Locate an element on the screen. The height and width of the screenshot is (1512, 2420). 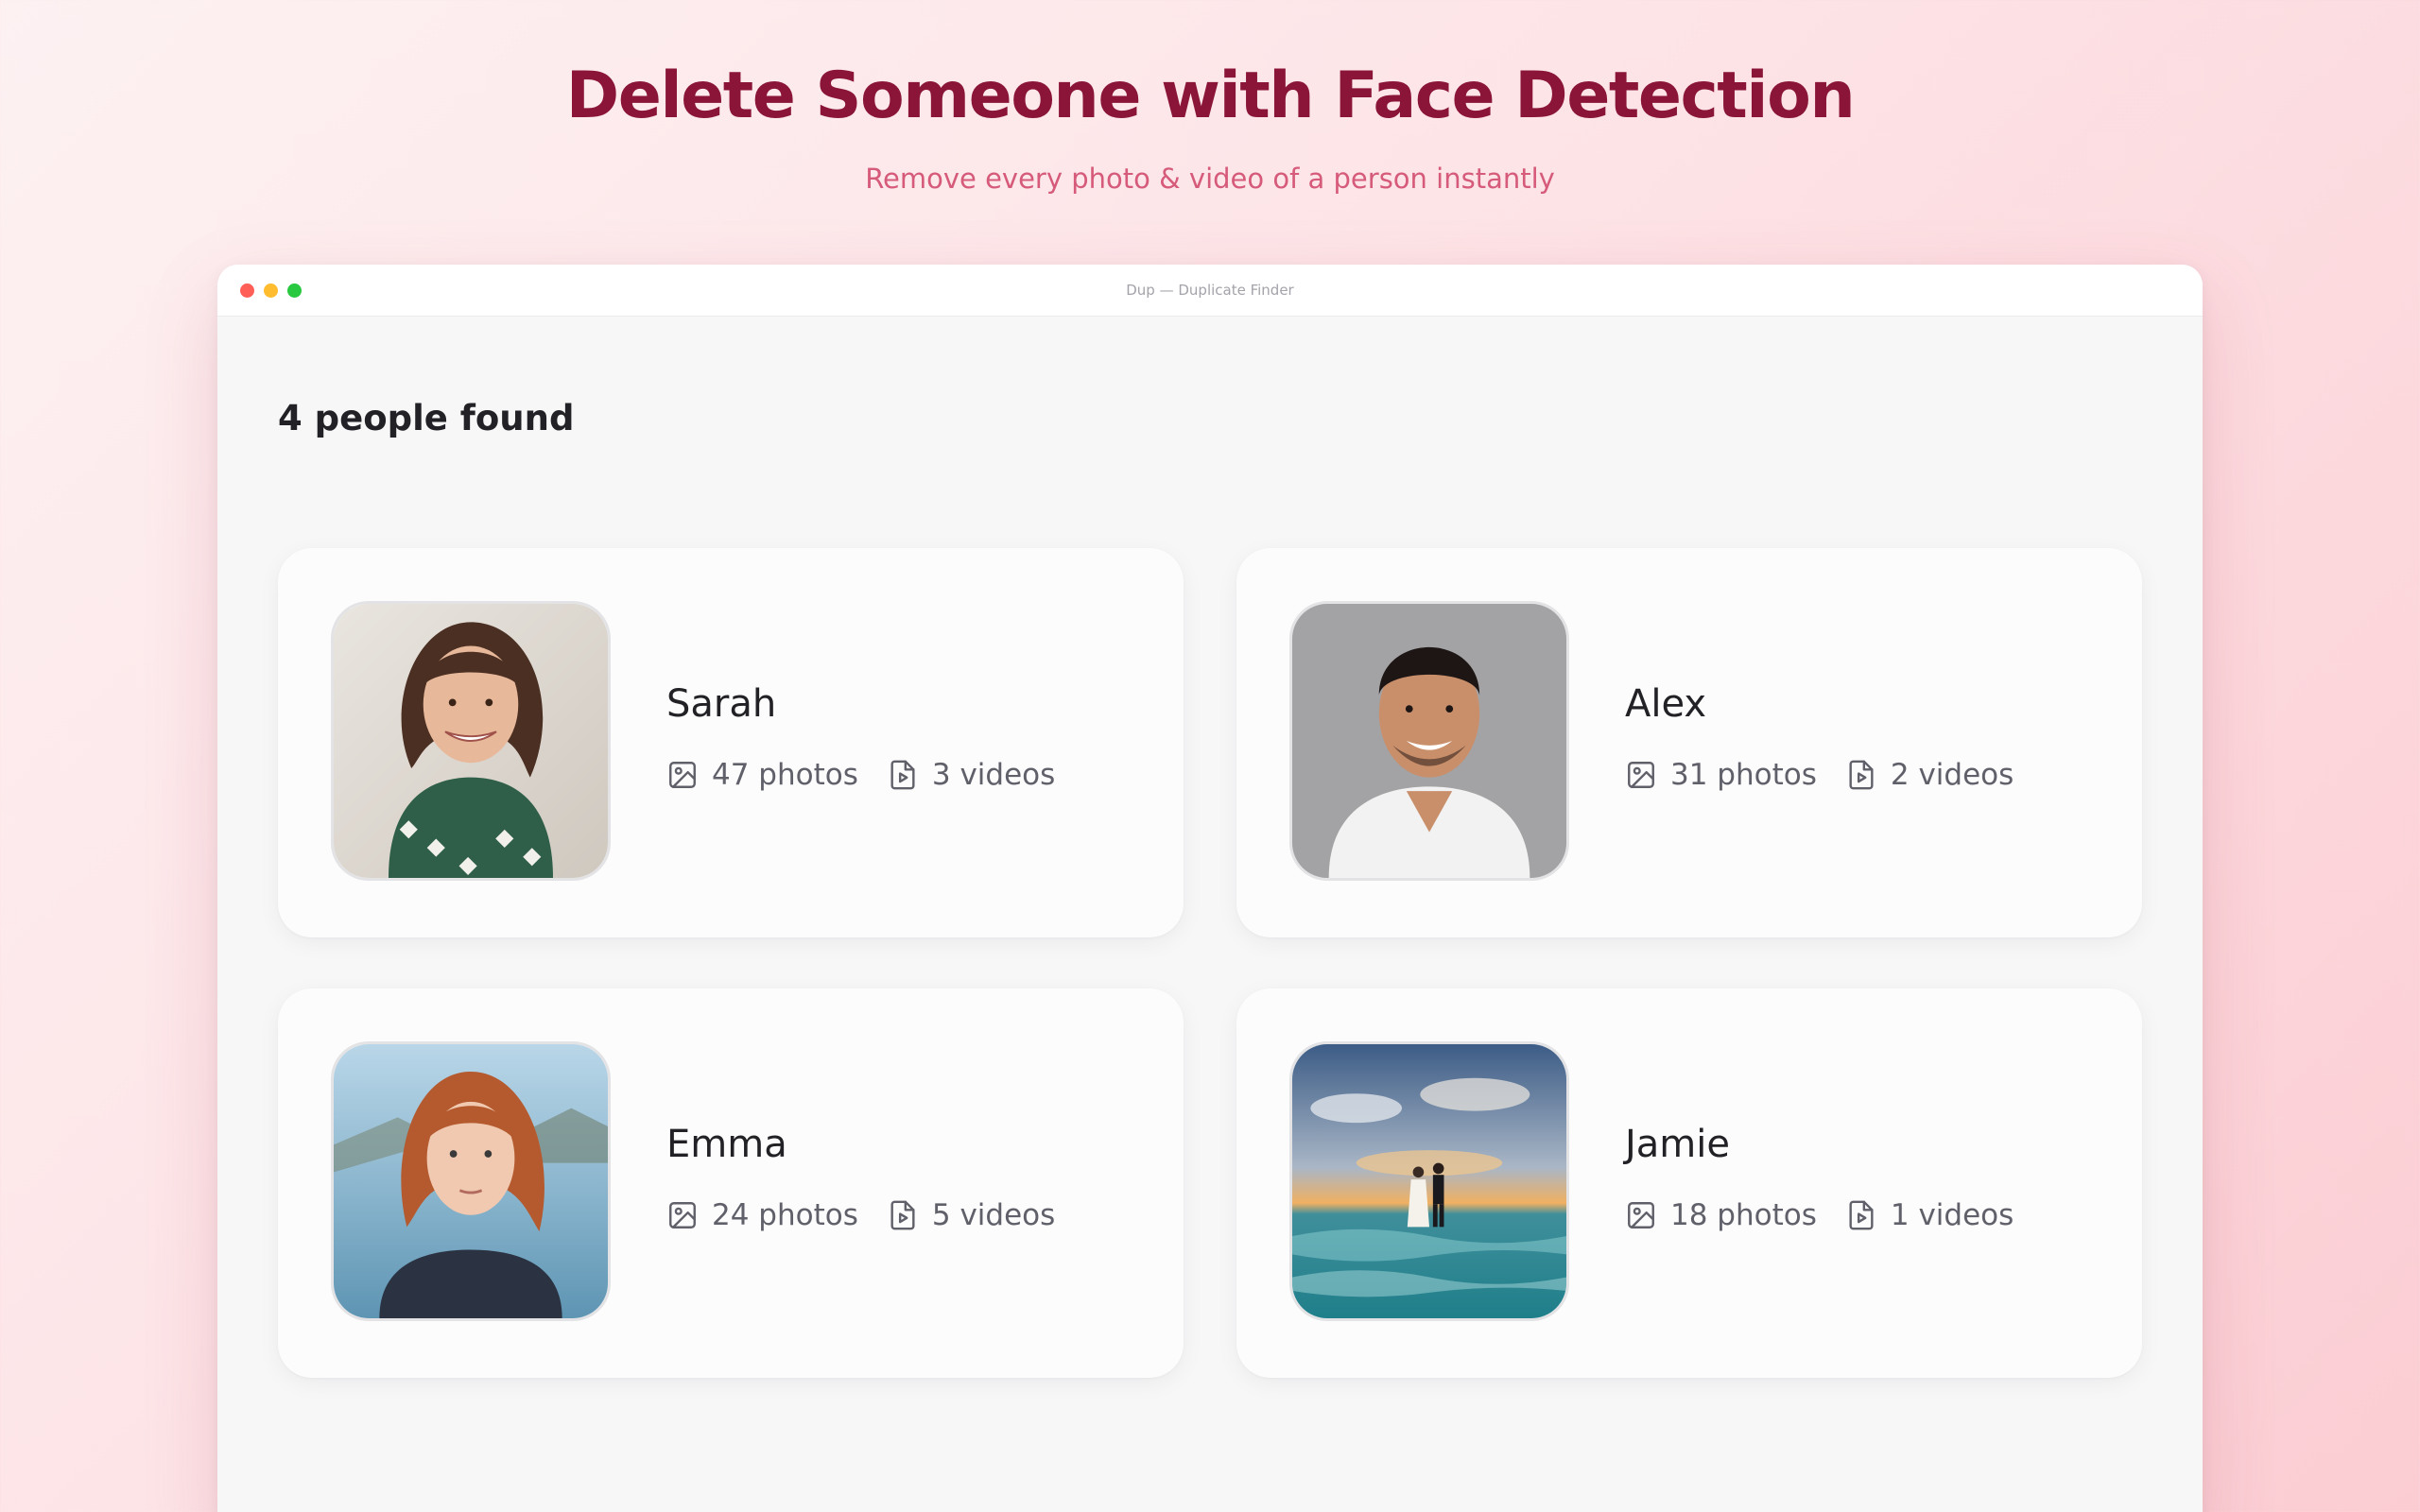
video-count-label: 2 videos is located at coordinates (1952, 775).